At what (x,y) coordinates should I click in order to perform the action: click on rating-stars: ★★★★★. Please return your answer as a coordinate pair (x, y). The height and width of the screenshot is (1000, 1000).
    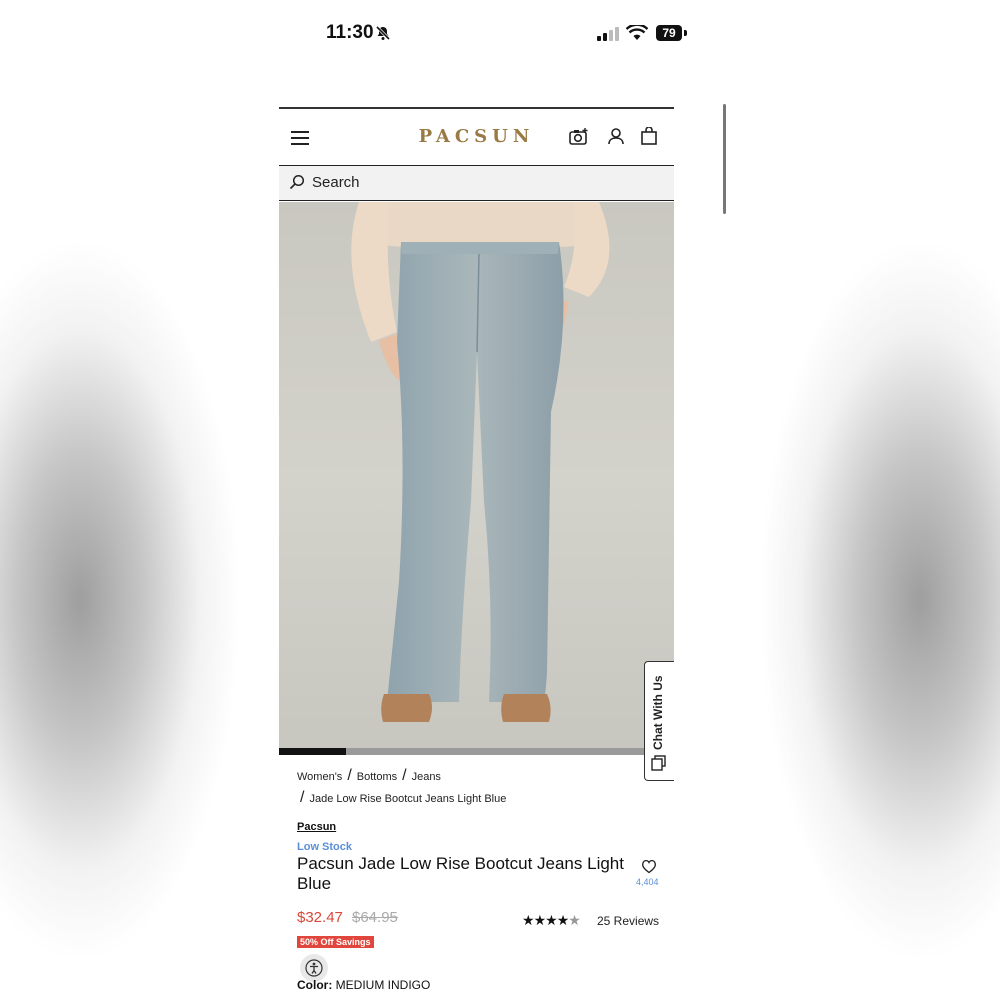
    Looking at the image, I should click on (551, 920).